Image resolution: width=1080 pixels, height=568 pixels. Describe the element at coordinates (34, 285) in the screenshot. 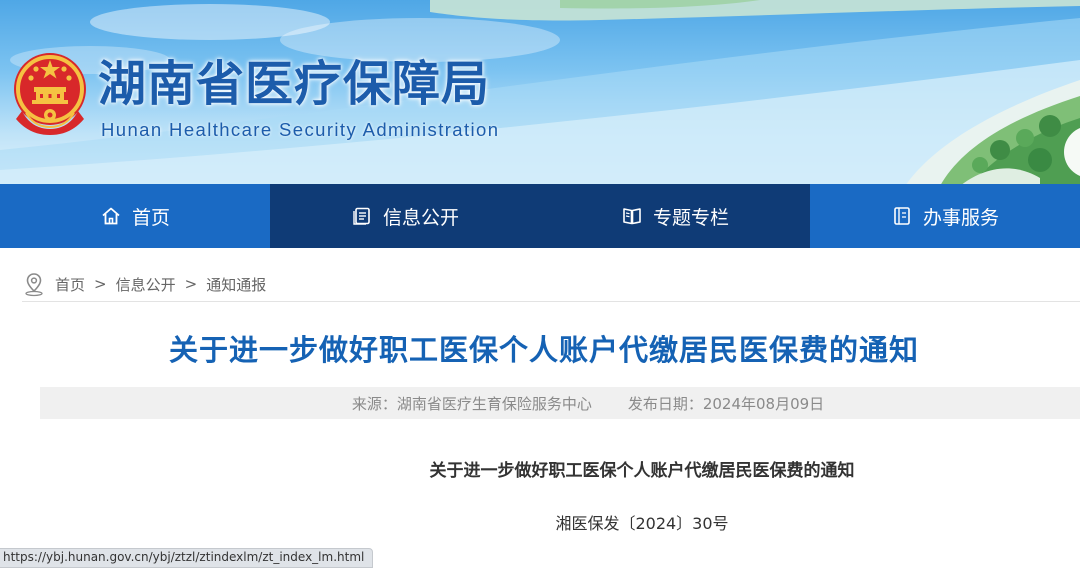

I see `location-pin-icon` at that location.